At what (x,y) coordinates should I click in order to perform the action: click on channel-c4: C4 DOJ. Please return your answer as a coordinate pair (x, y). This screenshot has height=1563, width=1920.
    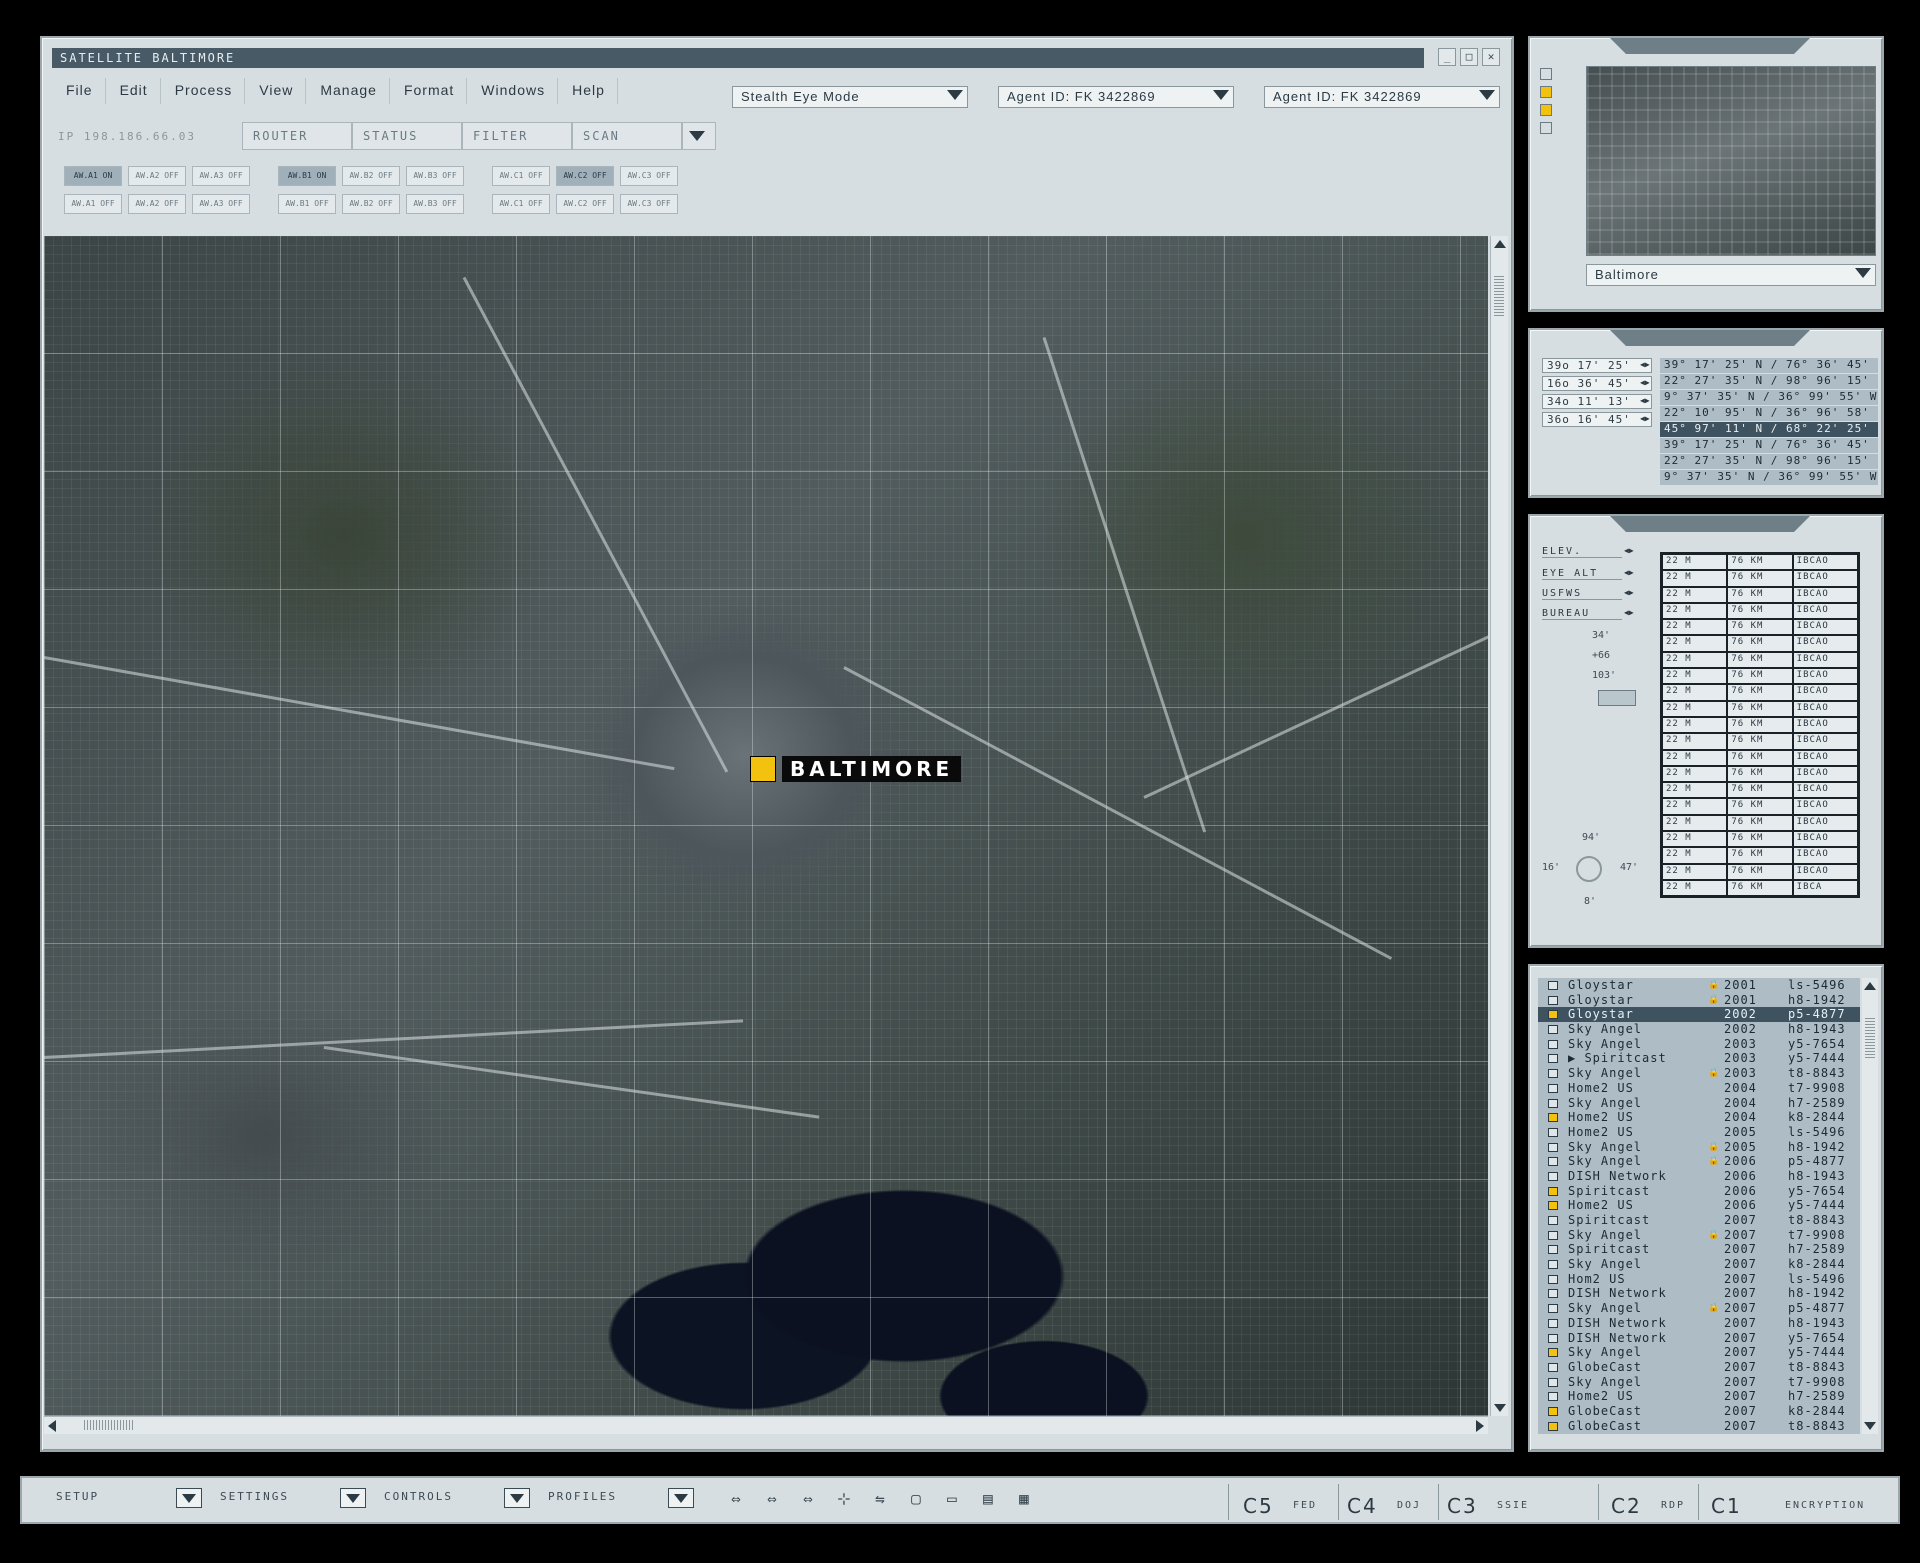
    Looking at the image, I should click on (1388, 1502).